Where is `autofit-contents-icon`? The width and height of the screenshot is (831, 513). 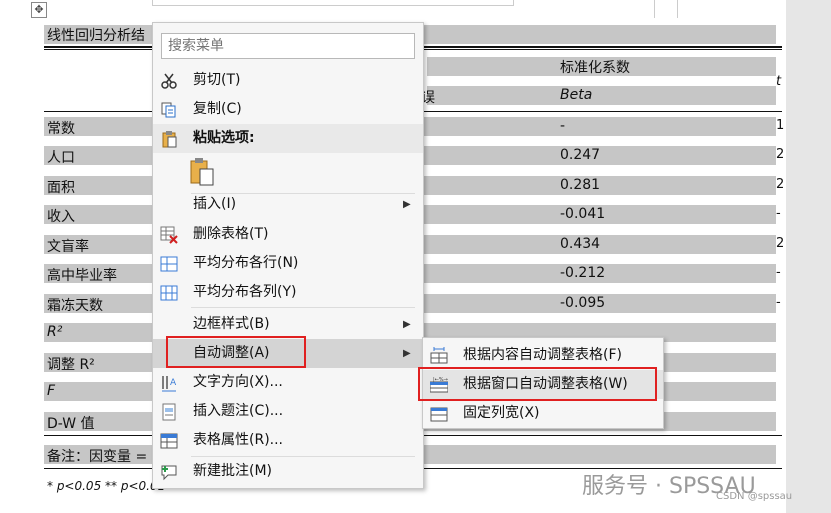
autofit-contents-icon is located at coordinates (439, 356).